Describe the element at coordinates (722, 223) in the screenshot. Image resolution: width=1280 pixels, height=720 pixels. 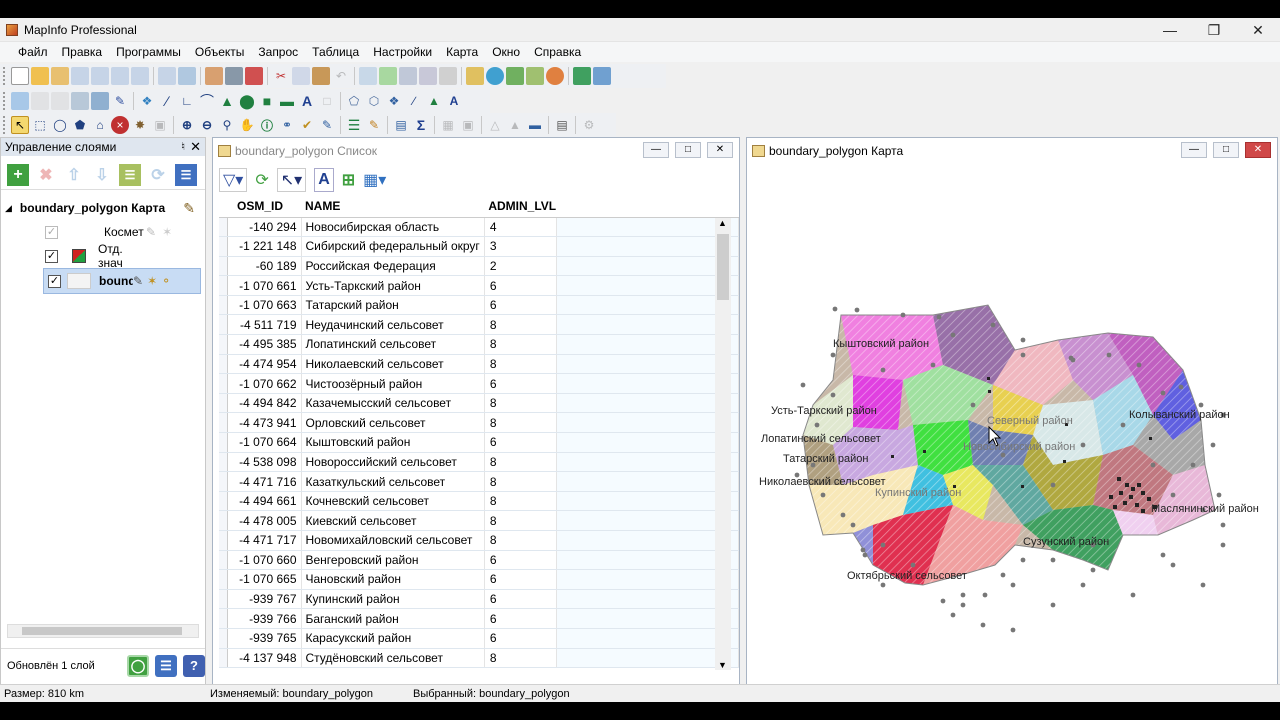
I see `scroll-up-icon: ▲` at that location.